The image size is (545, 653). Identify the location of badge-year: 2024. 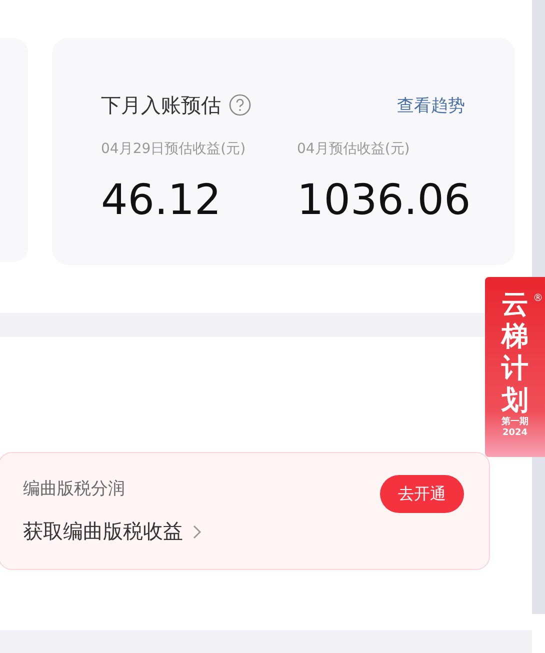
(515, 433).